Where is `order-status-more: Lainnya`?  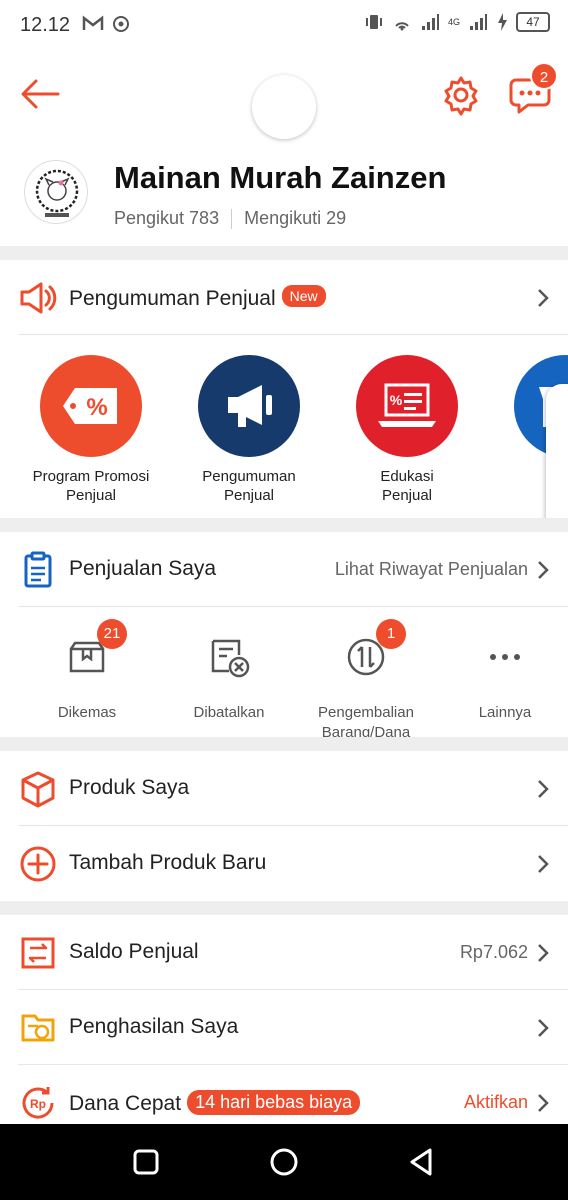
order-status-more: Lainnya is located at coordinates (501, 674).